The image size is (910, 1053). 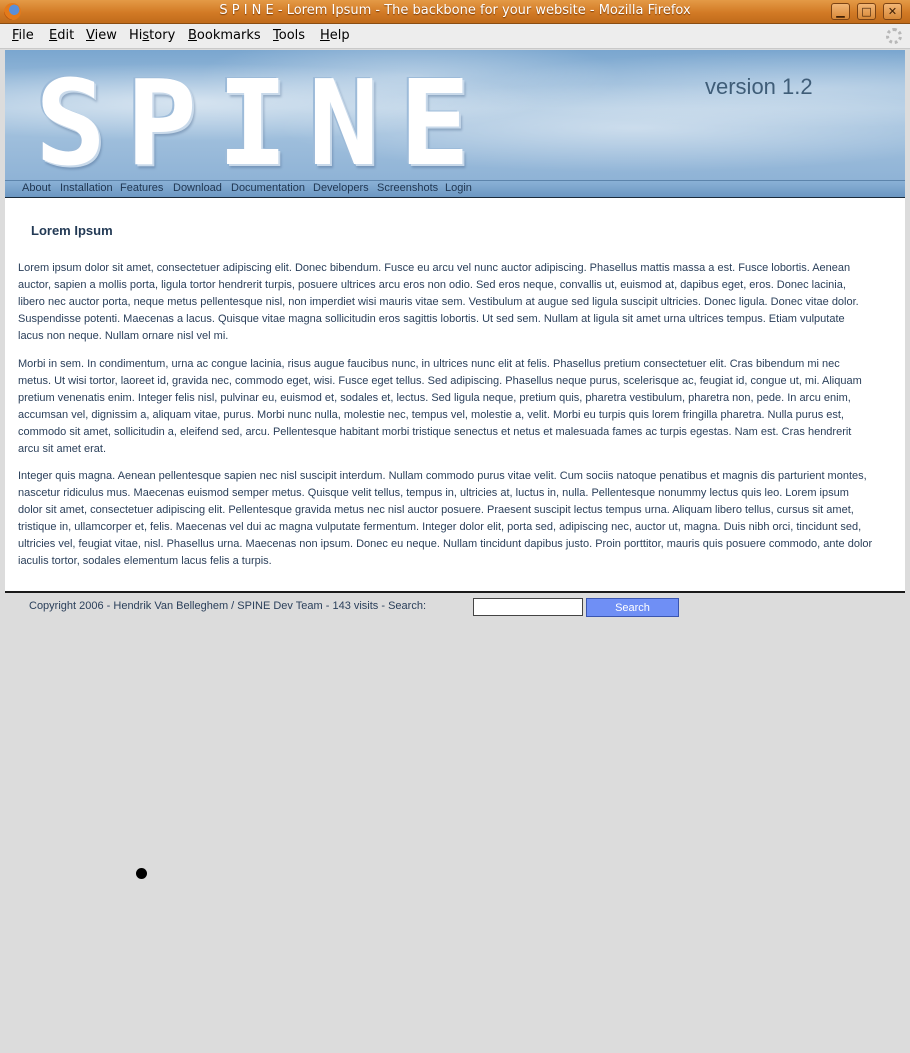 I want to click on mouse-cursor-dot, so click(x=141, y=873).